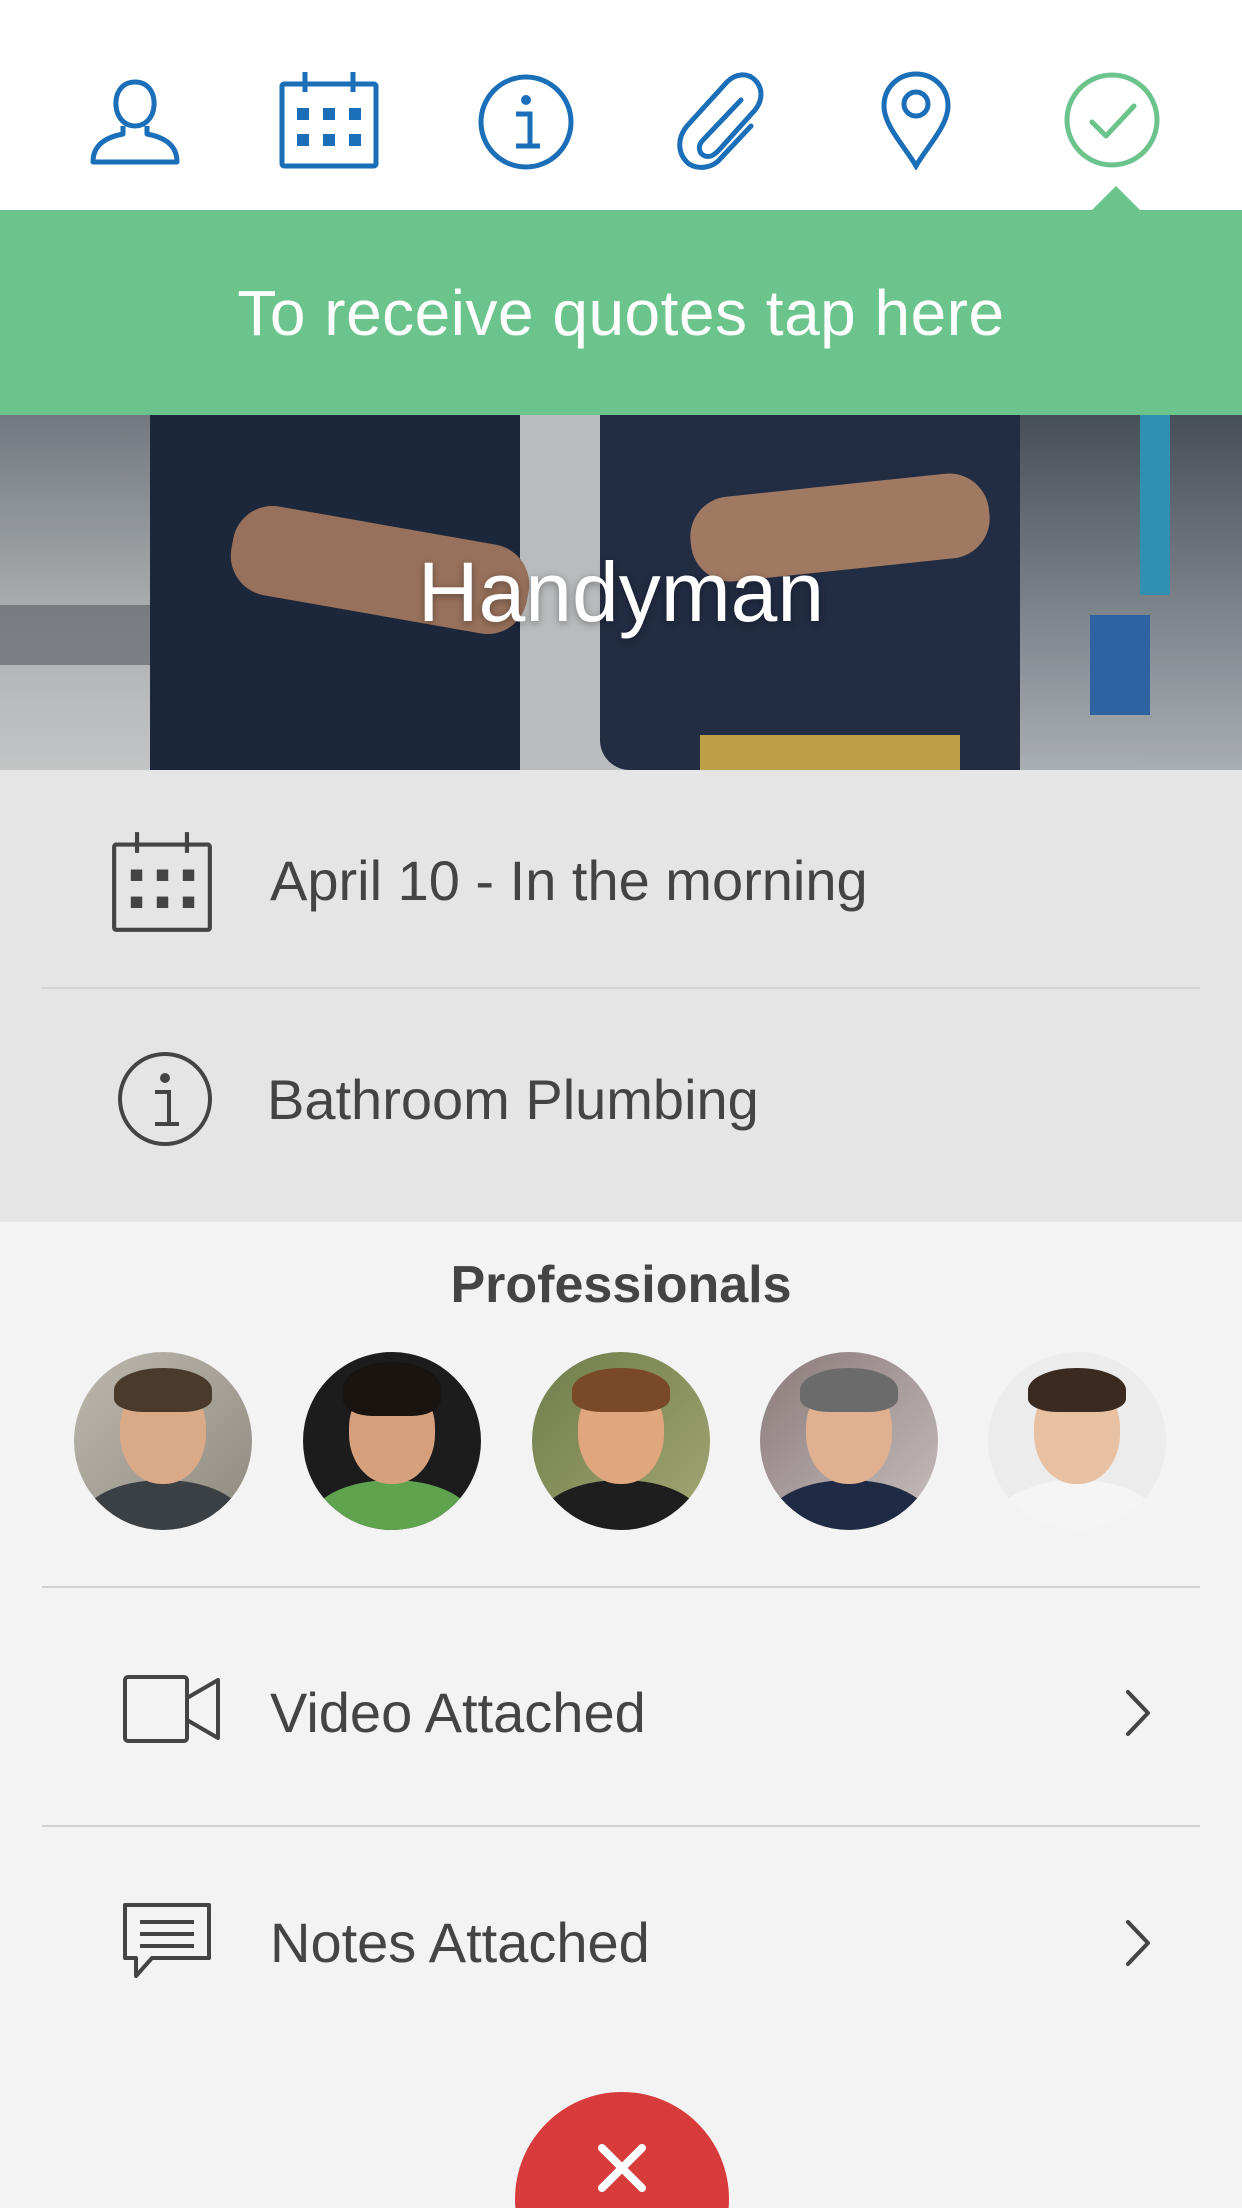 The width and height of the screenshot is (1242, 2208). I want to click on banner-text: To receive quotes tap here, so click(621, 312).